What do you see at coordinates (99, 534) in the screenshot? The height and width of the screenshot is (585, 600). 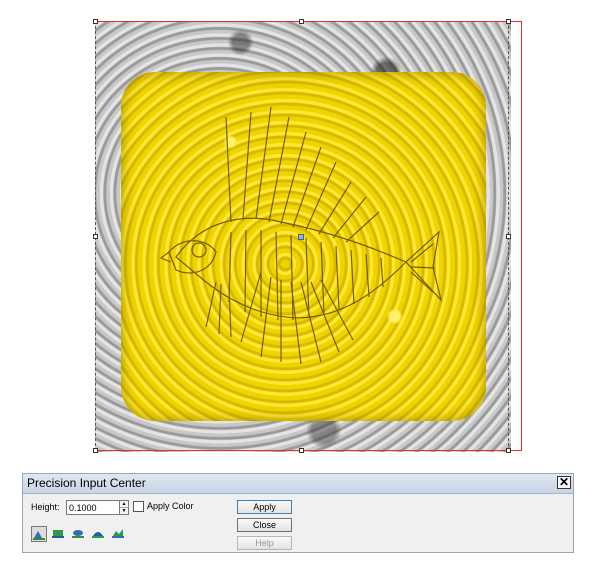 I see `relief-tool-4-icon` at bounding box center [99, 534].